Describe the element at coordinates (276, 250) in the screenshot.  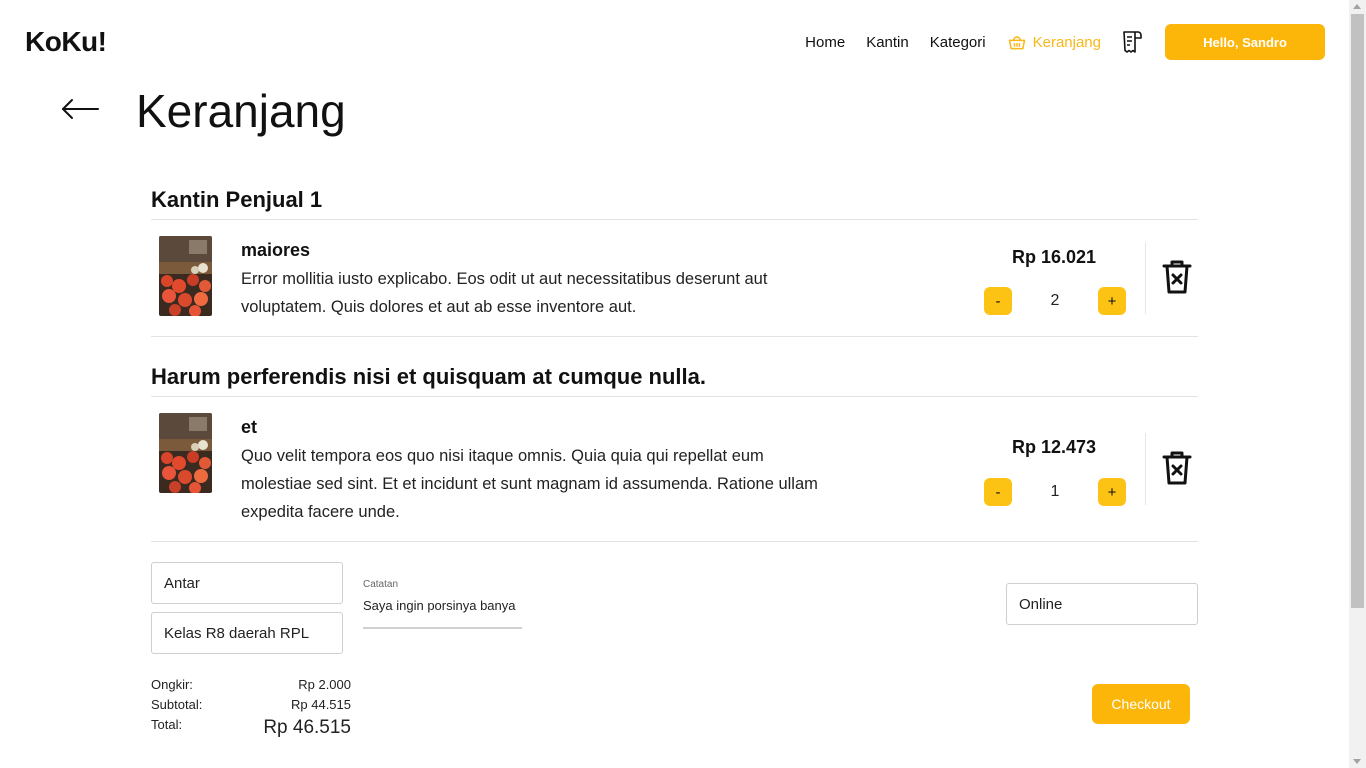
I see `product-name: maiores` at that location.